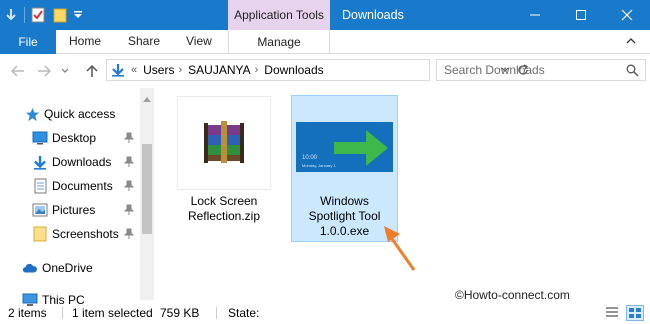  I want to click on item-count: 2 items, so click(27, 313).